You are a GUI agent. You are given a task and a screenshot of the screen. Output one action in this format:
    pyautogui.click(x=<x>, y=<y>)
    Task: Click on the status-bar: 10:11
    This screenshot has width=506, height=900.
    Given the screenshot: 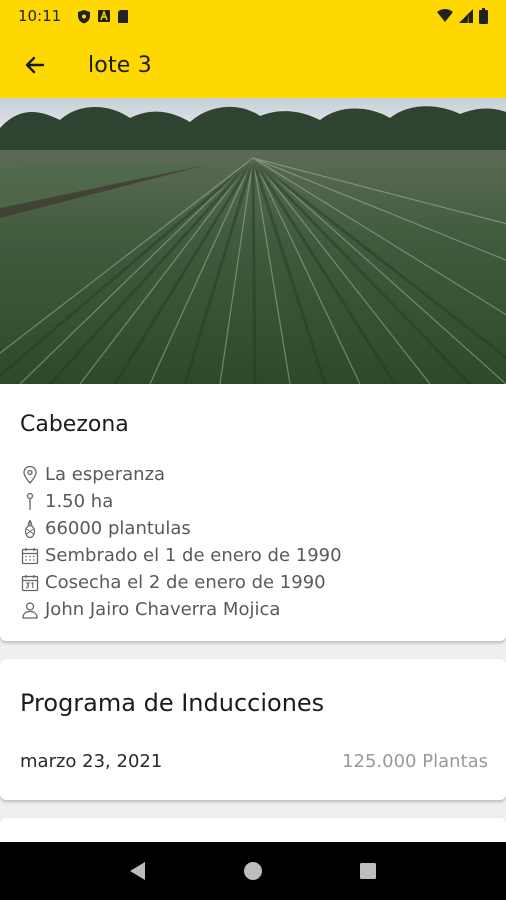 What is the action you would take?
    pyautogui.click(x=253, y=16)
    